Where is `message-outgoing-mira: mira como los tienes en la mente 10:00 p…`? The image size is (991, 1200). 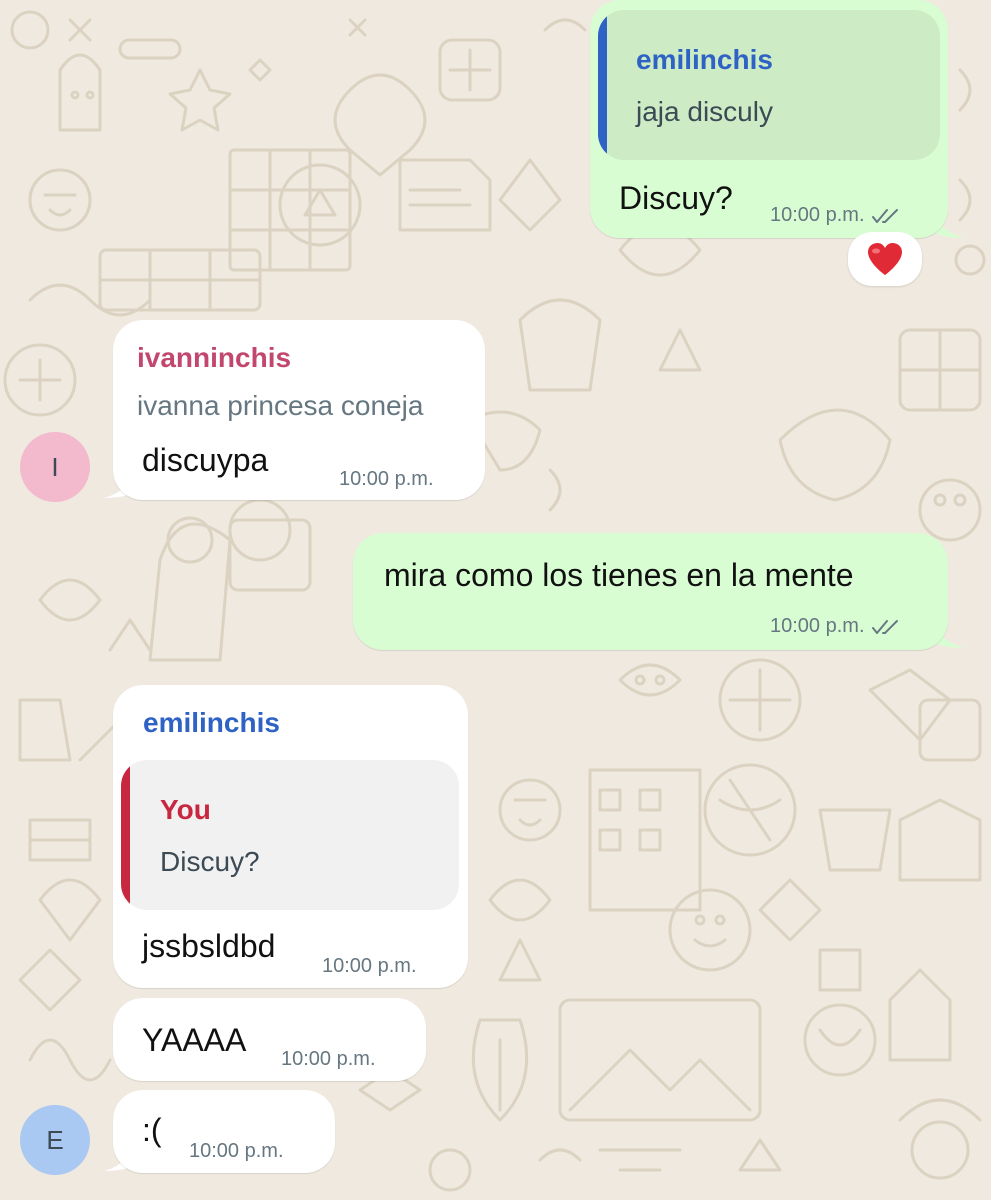
message-outgoing-mira: mira como los tienes en la mente 10:00 p… is located at coordinates (495, 590).